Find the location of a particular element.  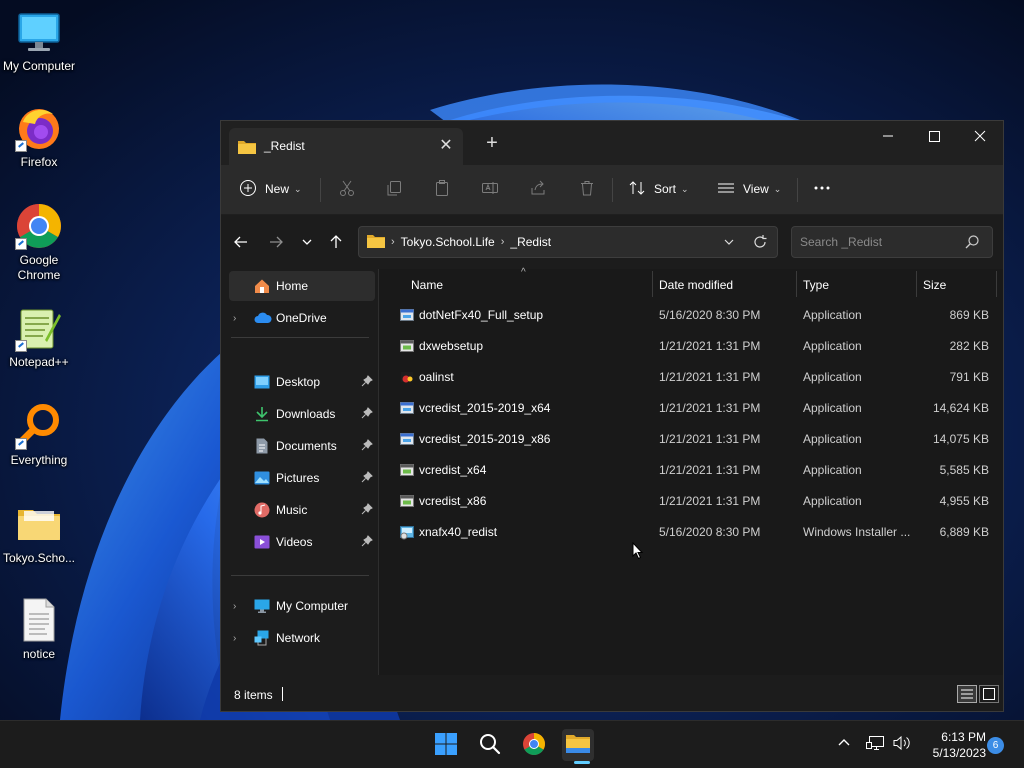

taskbar-chrome-button is located at coordinates (534, 745).